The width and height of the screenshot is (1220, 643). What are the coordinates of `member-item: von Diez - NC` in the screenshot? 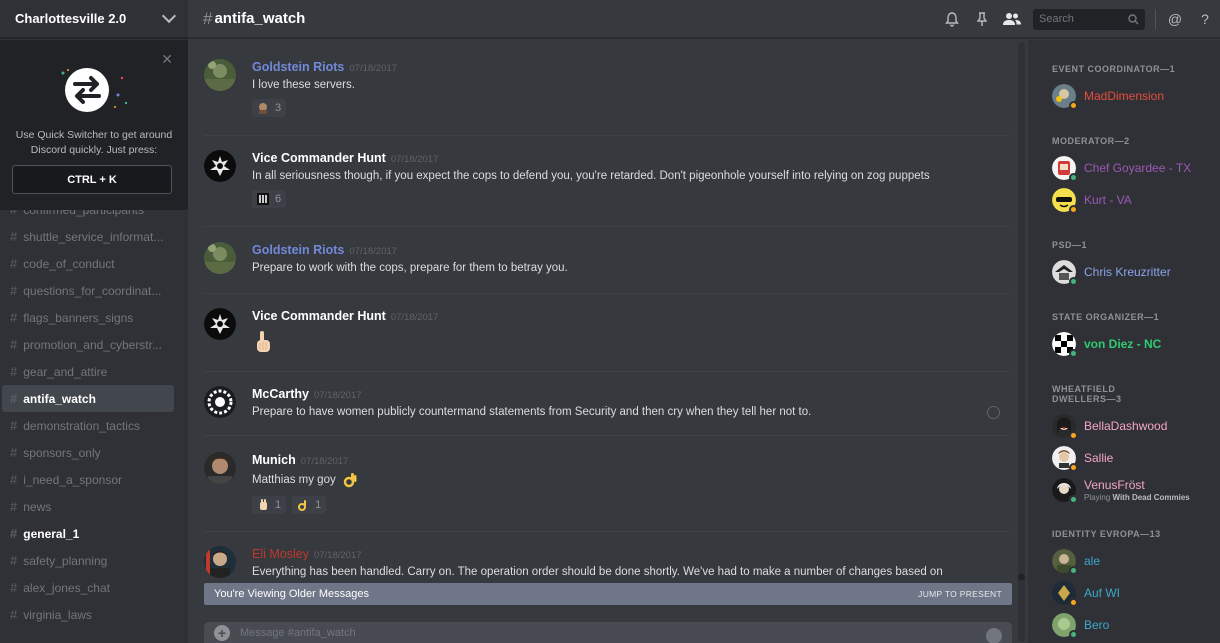 It's located at (1132, 344).